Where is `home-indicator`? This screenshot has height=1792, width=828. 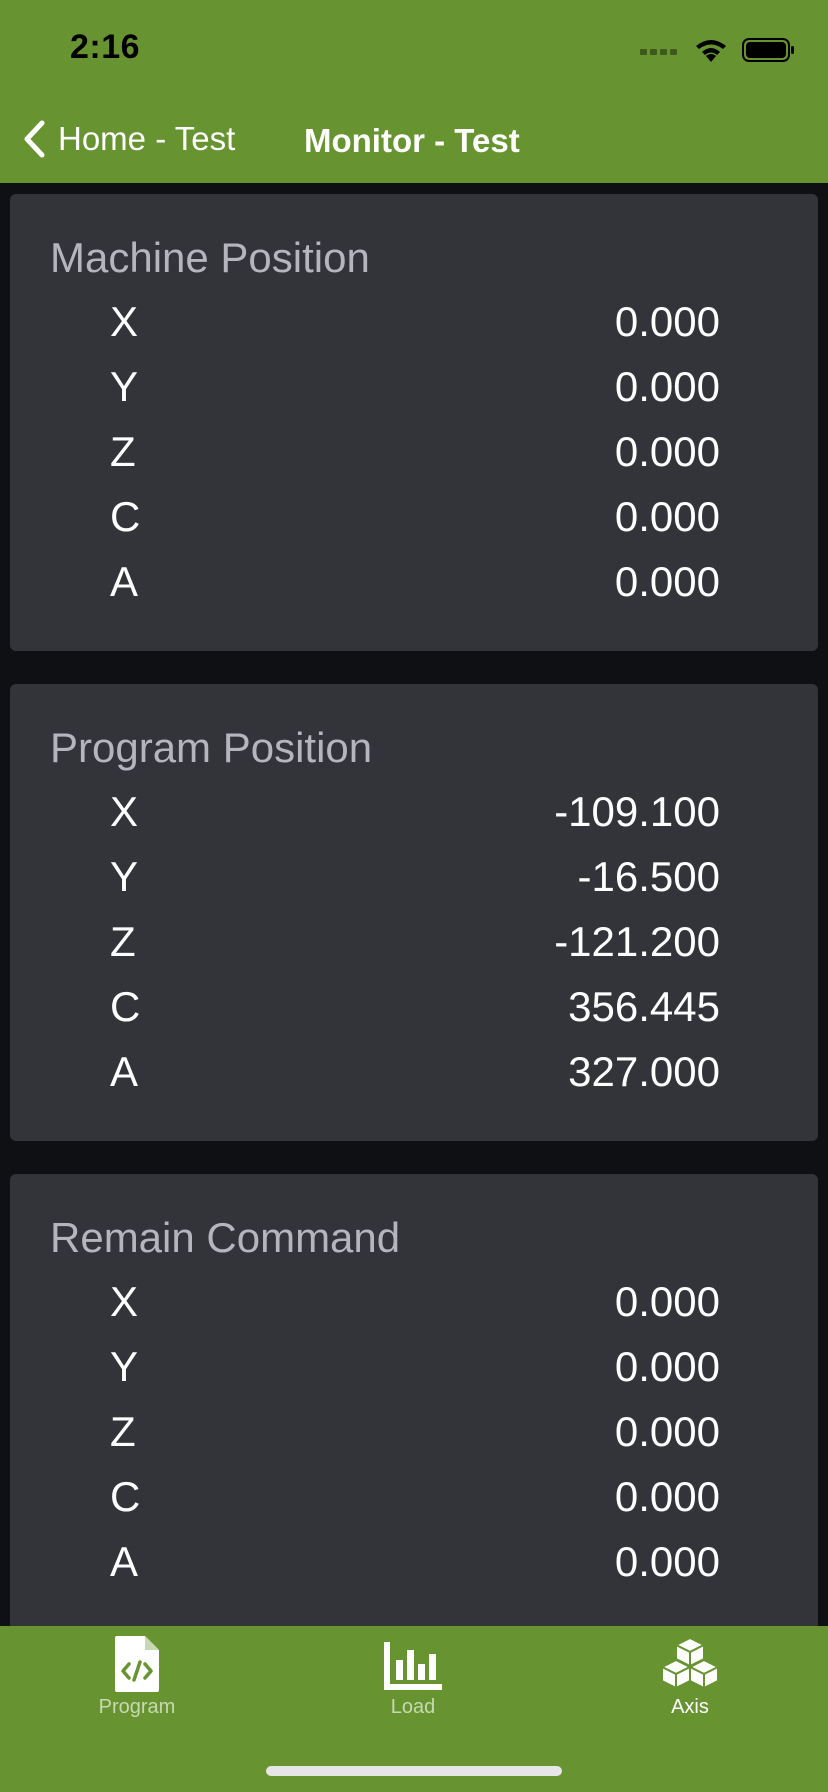
home-indicator is located at coordinates (414, 1771).